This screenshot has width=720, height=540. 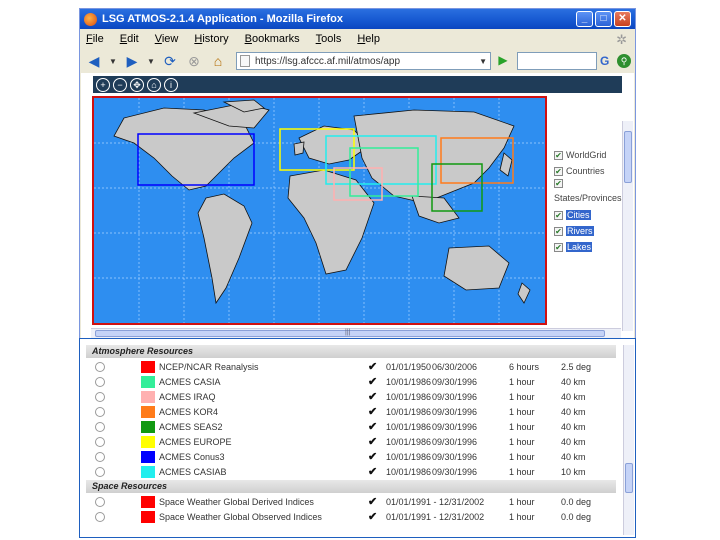 What do you see at coordinates (194, 61) in the screenshot?
I see `stop-icon: ⊗` at bounding box center [194, 61].